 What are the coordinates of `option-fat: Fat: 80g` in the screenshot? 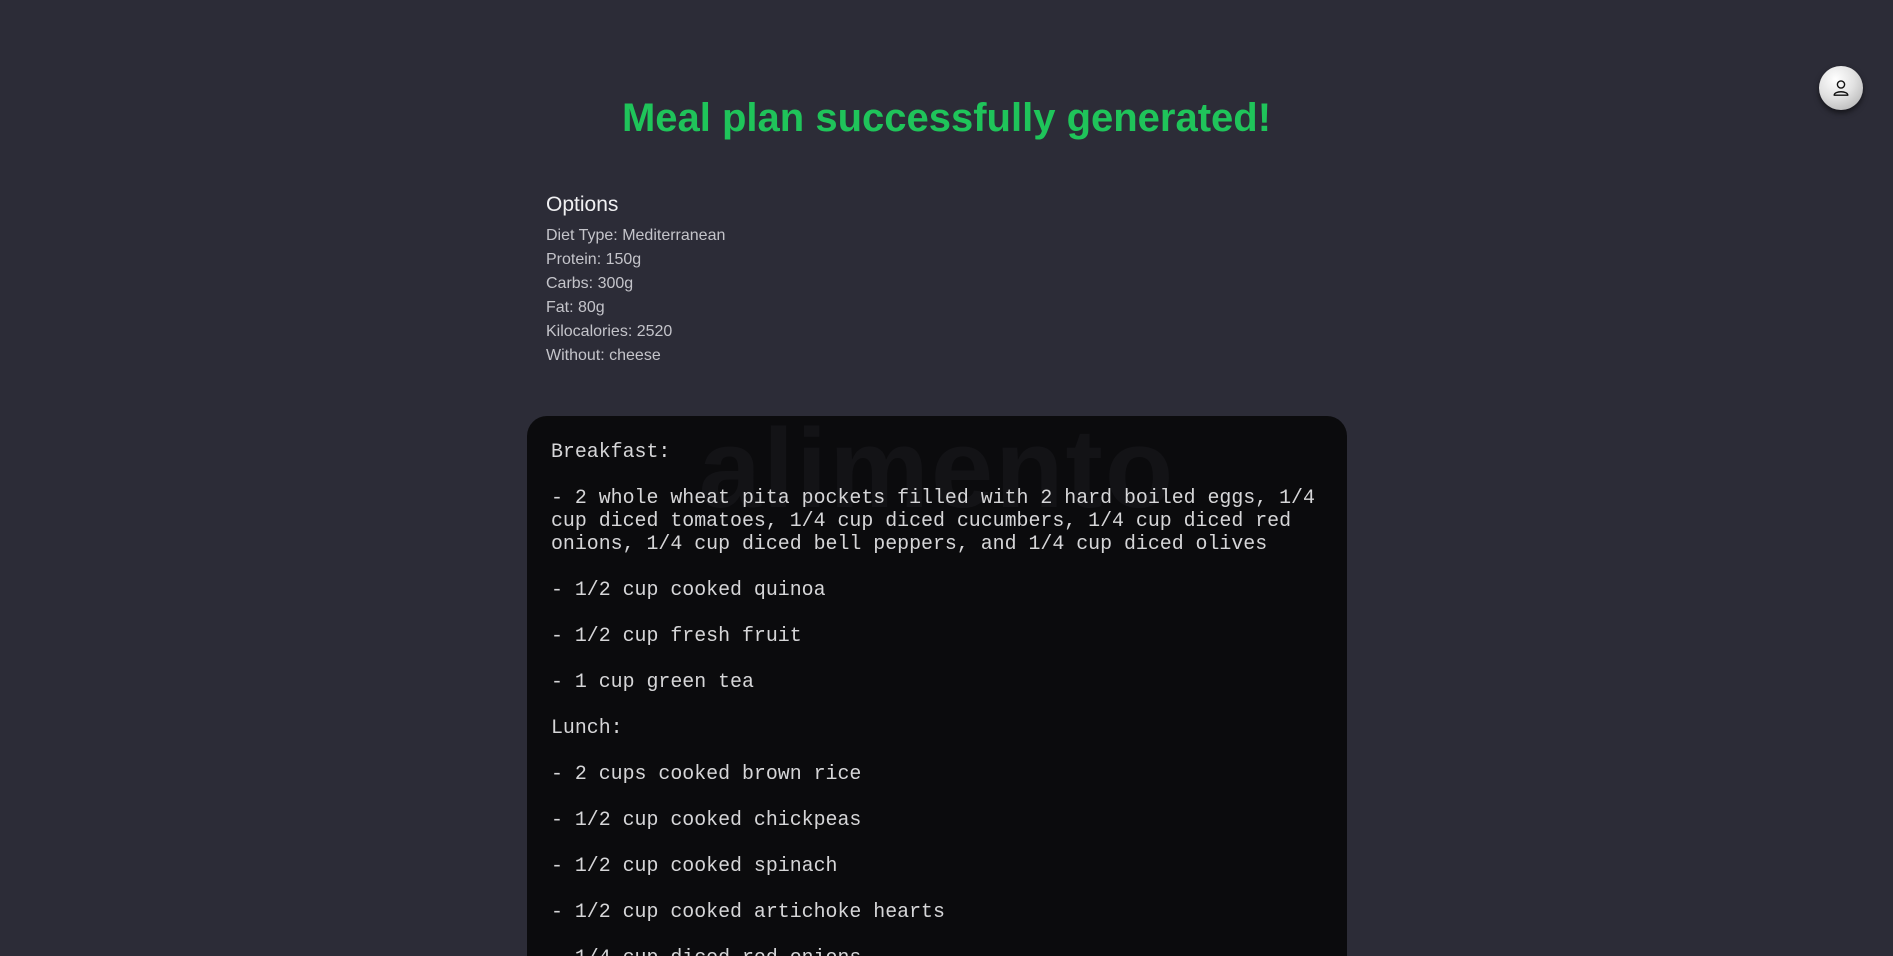 It's located at (575, 307).